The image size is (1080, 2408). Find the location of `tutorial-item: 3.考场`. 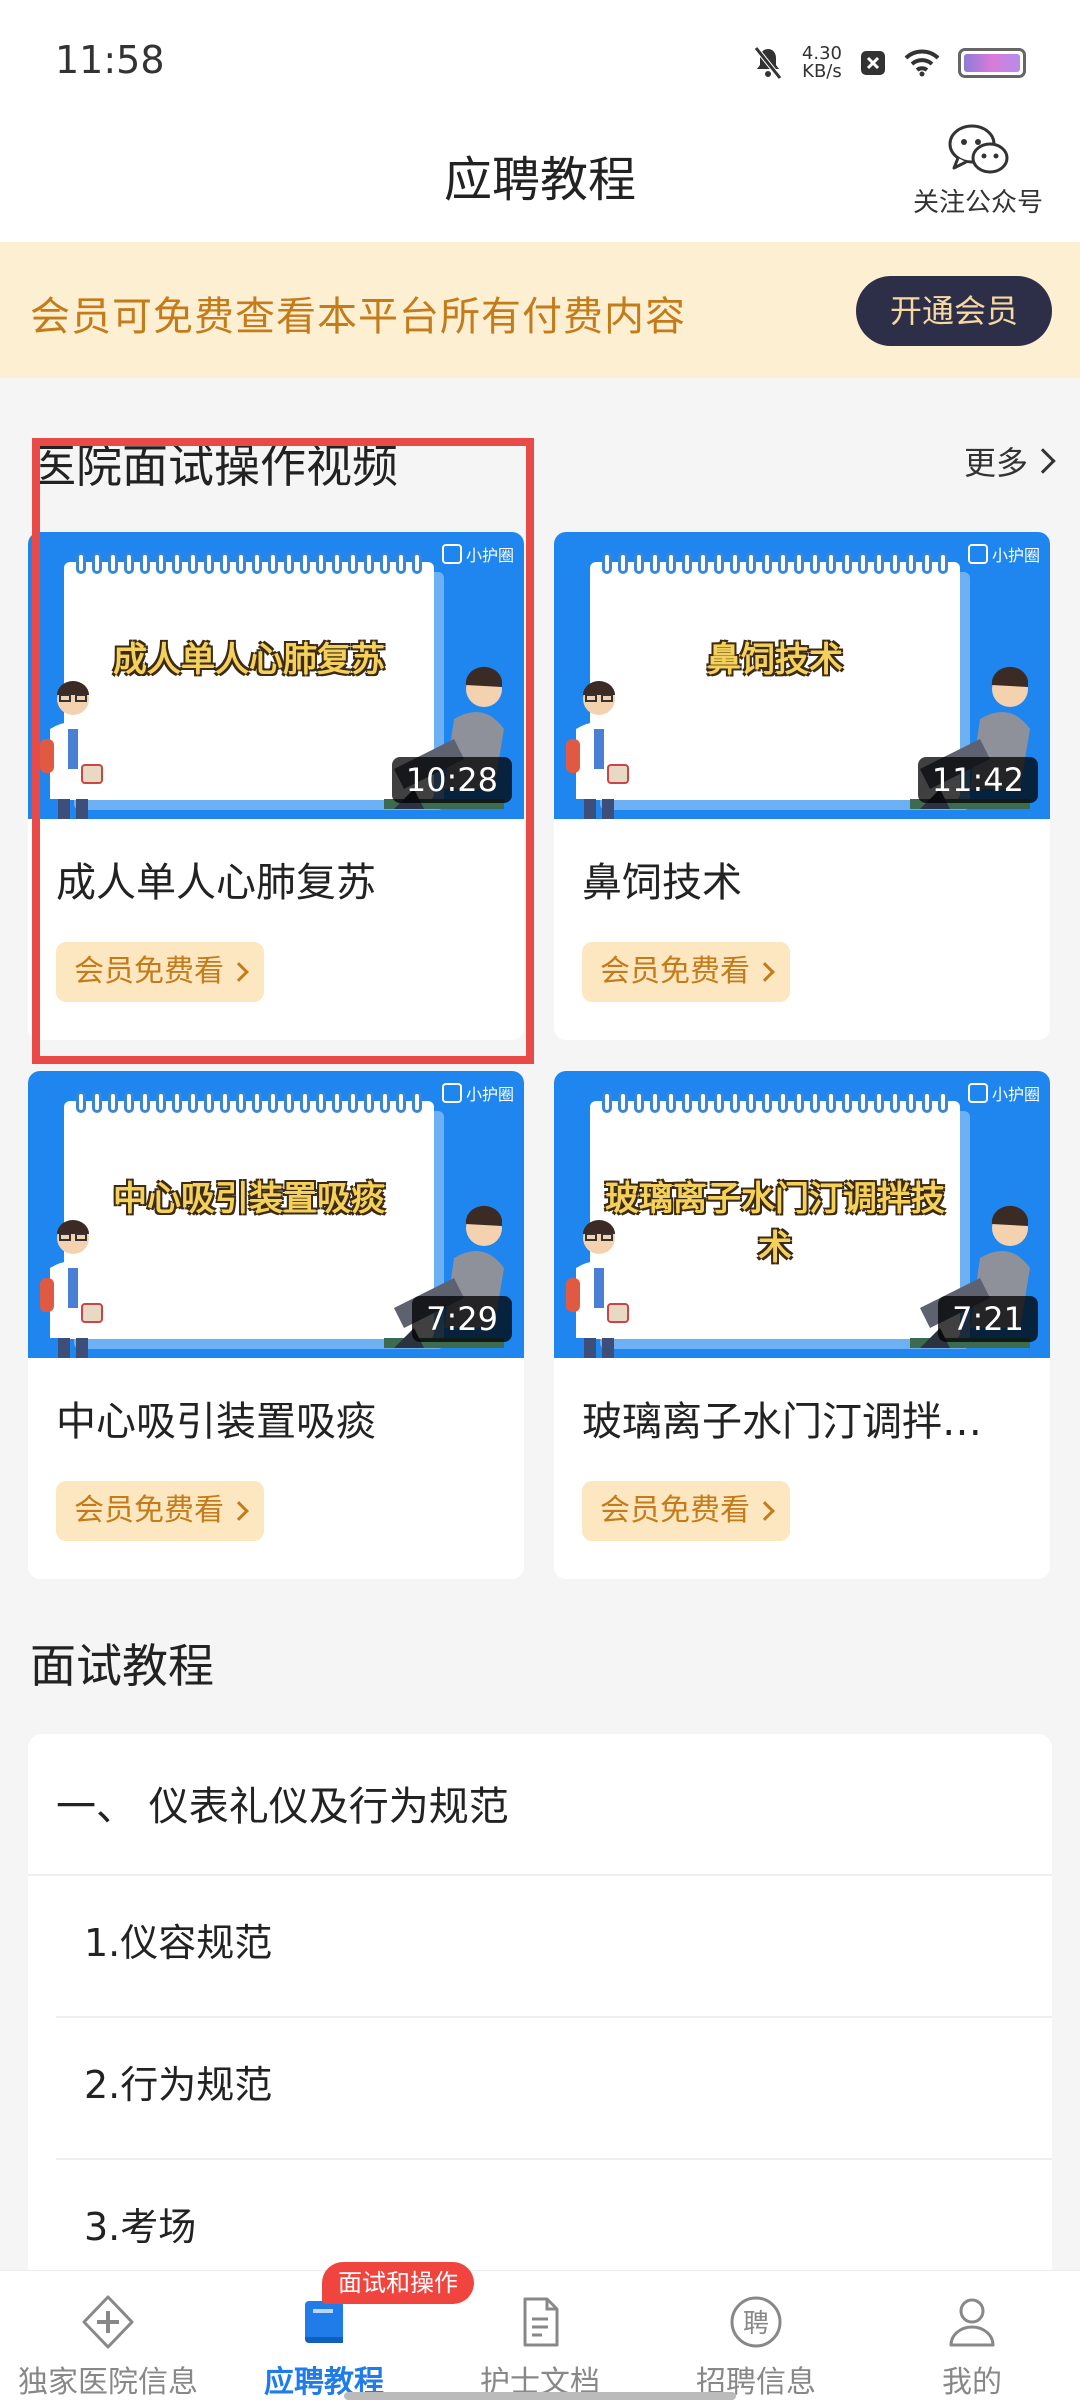

tutorial-item: 3.考场 is located at coordinates (140, 2223).